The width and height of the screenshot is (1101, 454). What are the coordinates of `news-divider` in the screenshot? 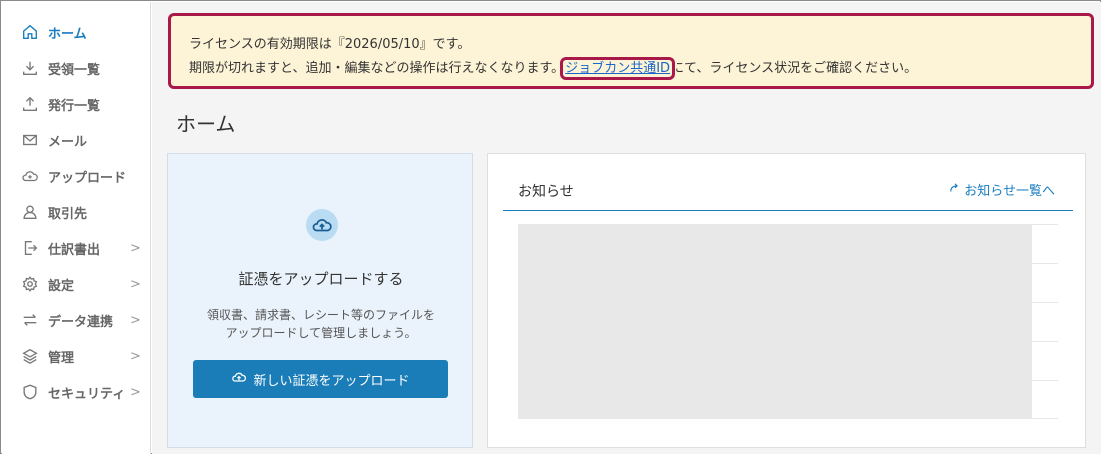 It's located at (788, 210).